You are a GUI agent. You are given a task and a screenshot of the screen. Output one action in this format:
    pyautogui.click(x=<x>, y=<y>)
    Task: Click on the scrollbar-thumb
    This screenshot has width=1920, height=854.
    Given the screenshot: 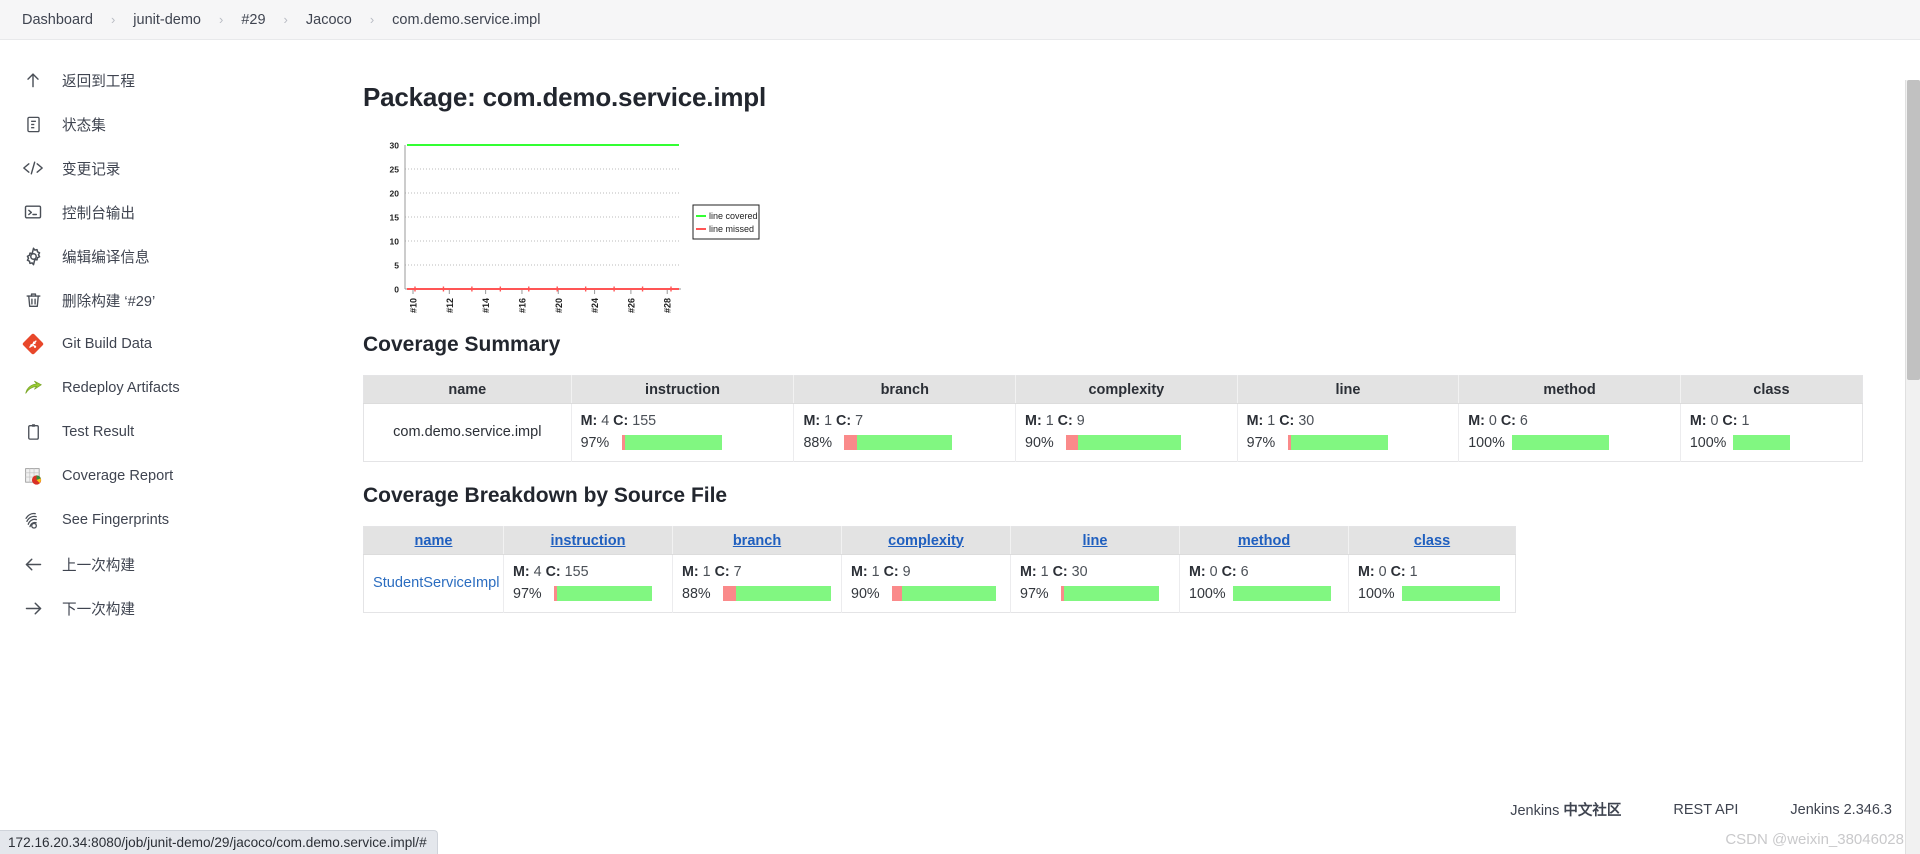 What is the action you would take?
    pyautogui.click(x=1913, y=230)
    